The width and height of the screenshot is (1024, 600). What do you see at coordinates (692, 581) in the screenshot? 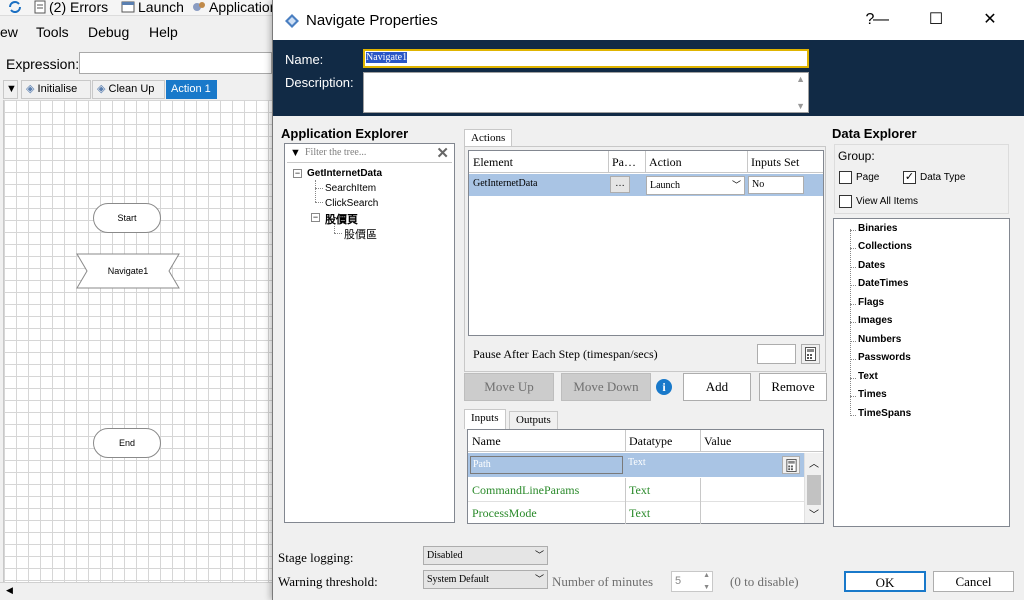
I see `minutes-spinner: 5 ▲ ▼` at bounding box center [692, 581].